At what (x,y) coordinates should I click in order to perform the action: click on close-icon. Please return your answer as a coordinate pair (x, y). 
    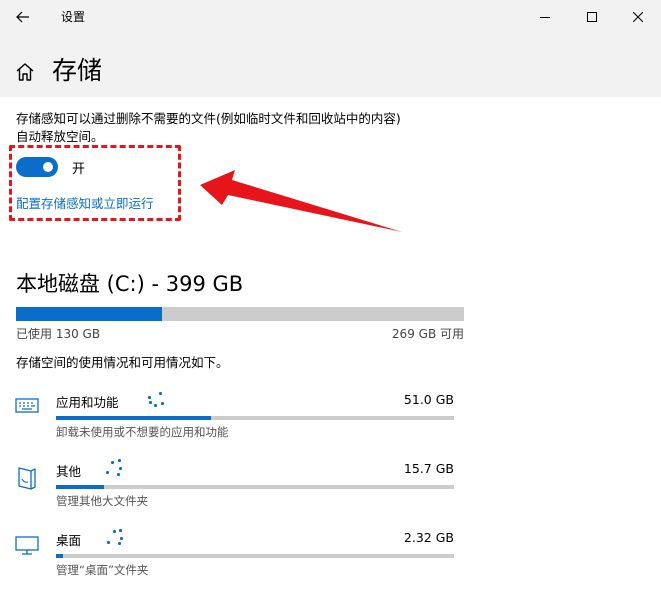
    Looking at the image, I should click on (638, 16).